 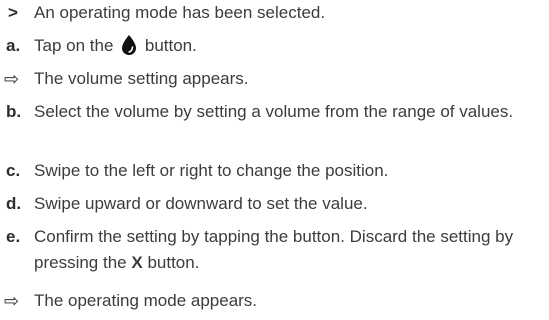 What do you see at coordinates (13, 170) in the screenshot?
I see `step-marker-c: c.` at bounding box center [13, 170].